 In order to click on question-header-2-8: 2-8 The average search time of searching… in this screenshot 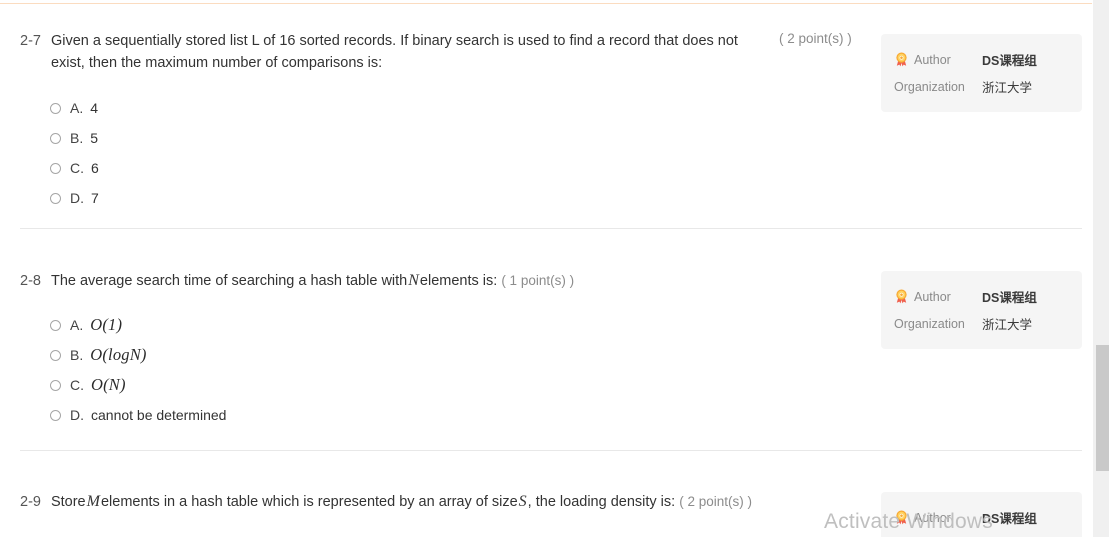, I will do `click(400, 281)`.